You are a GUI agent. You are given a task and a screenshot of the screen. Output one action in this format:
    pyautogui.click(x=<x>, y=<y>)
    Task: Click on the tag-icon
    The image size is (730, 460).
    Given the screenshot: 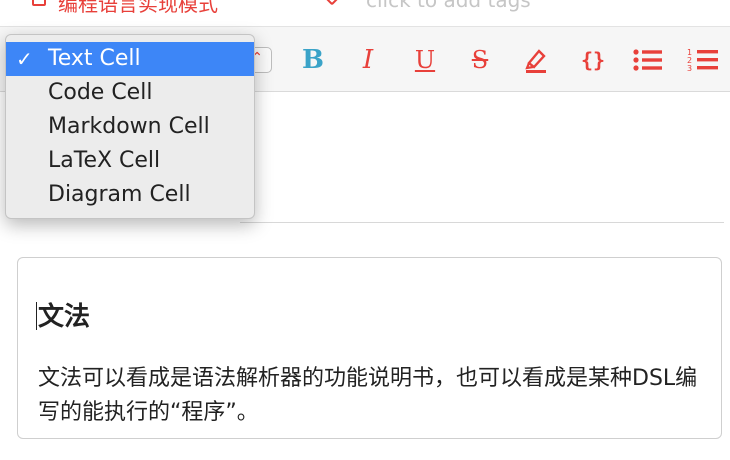 What is the action you would take?
    pyautogui.click(x=332, y=3)
    